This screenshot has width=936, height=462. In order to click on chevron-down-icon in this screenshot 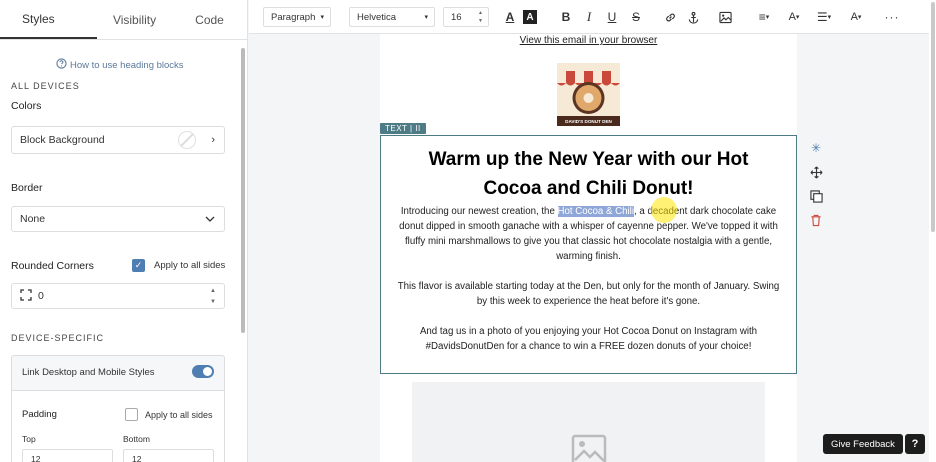, I will do `click(210, 219)`.